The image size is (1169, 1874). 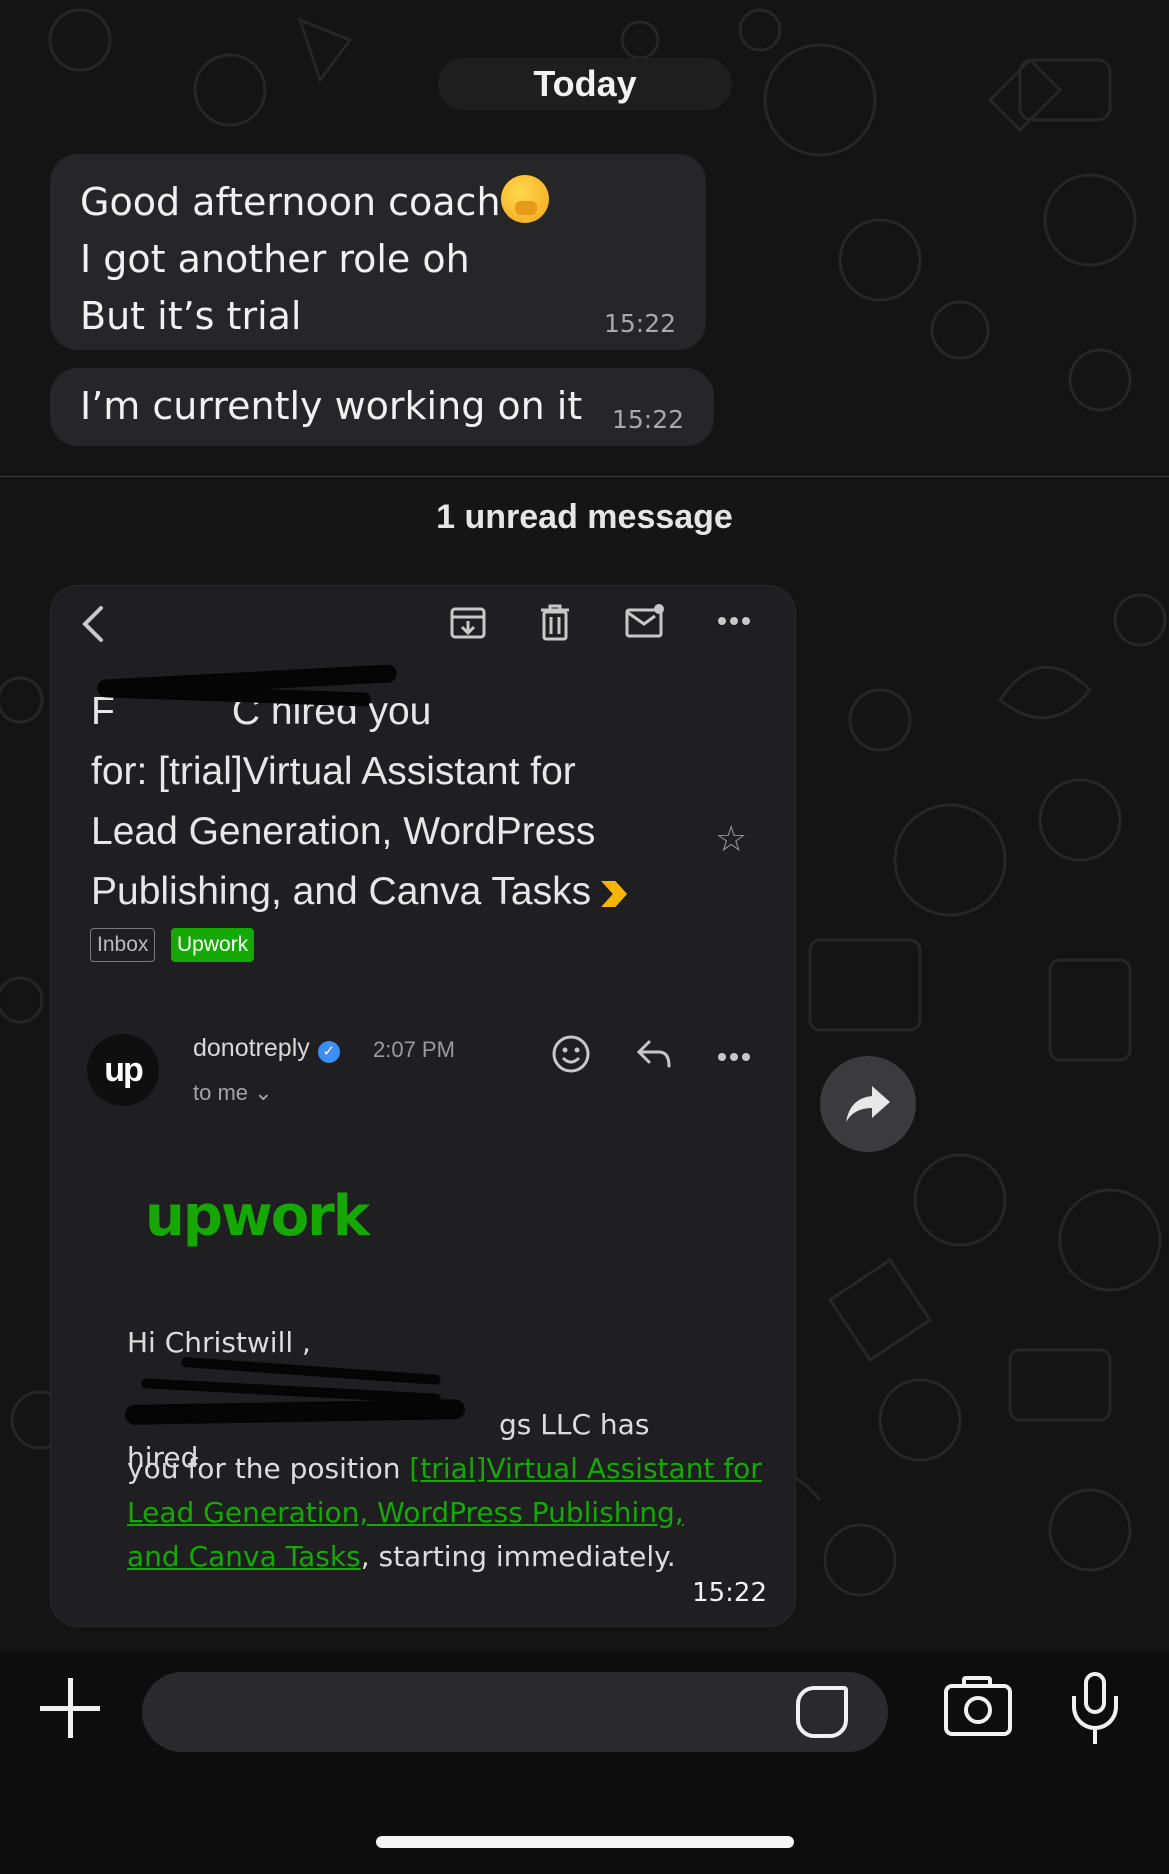 I want to click on verified-icon: ✓, so click(x=328, y=1052).